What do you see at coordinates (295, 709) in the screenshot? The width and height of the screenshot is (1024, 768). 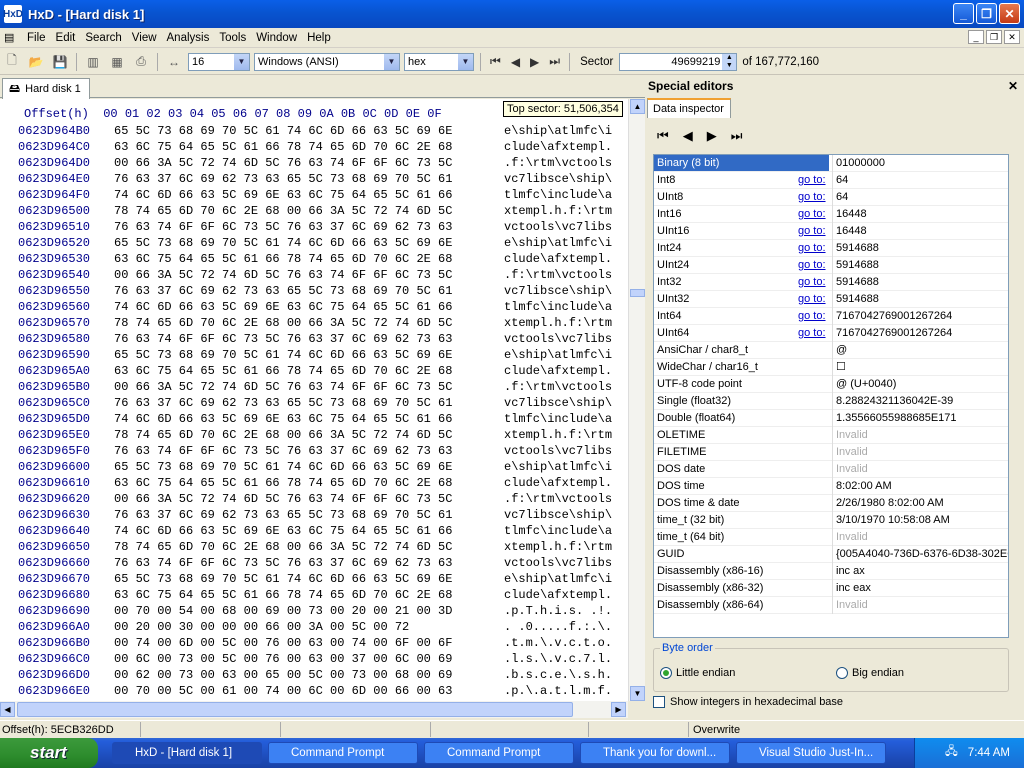 I see `horizontal-scroll-thumb` at bounding box center [295, 709].